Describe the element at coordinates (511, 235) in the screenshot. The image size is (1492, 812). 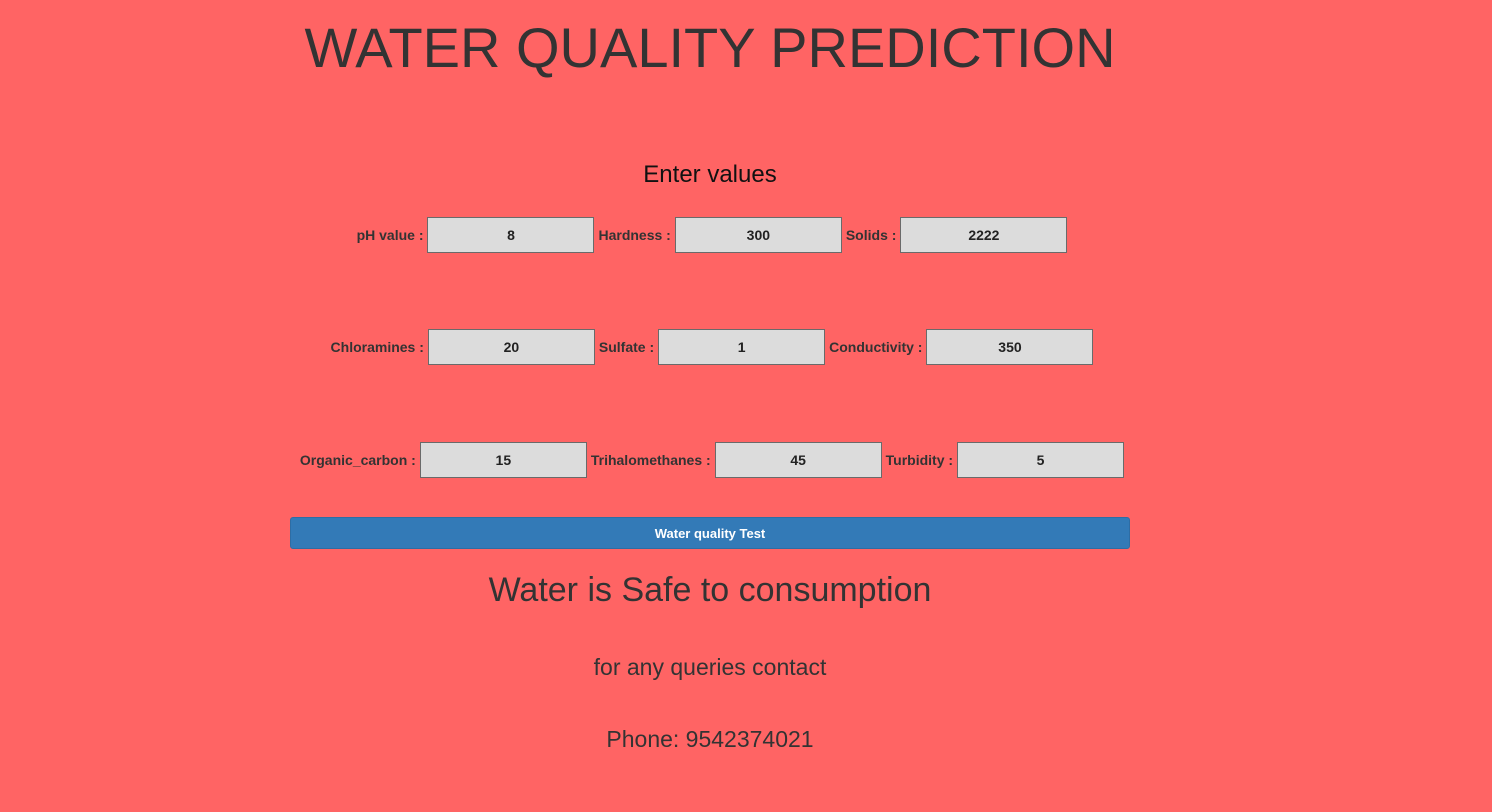
I see `ph-input` at that location.